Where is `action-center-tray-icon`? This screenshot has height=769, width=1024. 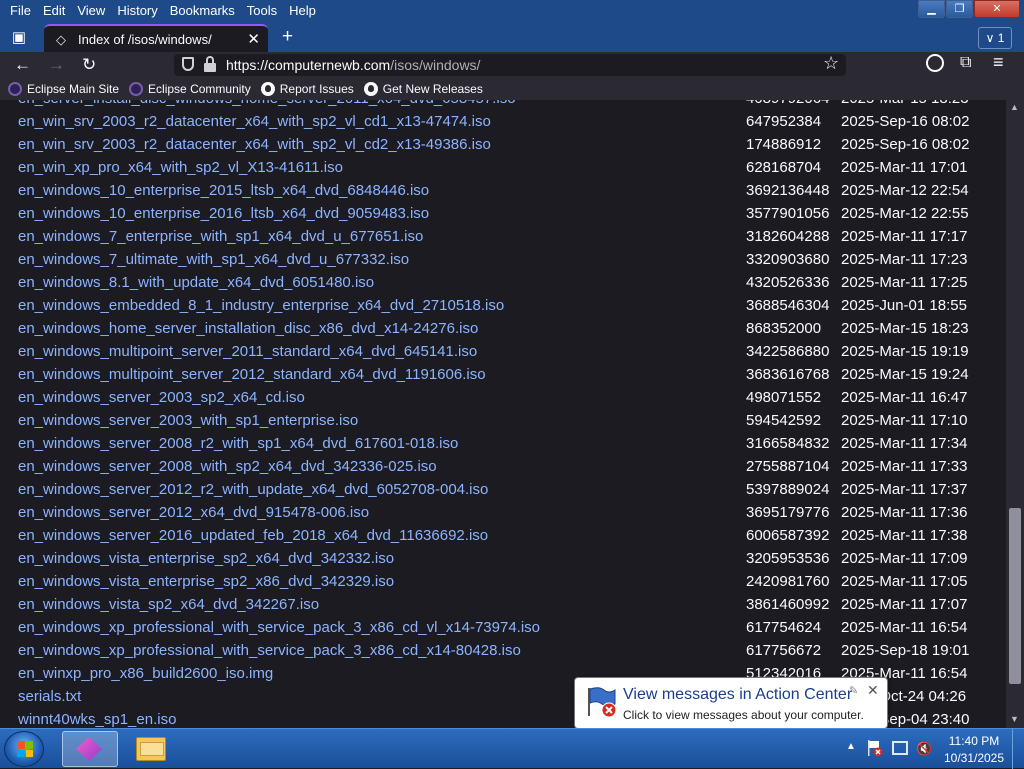 action-center-tray-icon is located at coordinates (875, 748).